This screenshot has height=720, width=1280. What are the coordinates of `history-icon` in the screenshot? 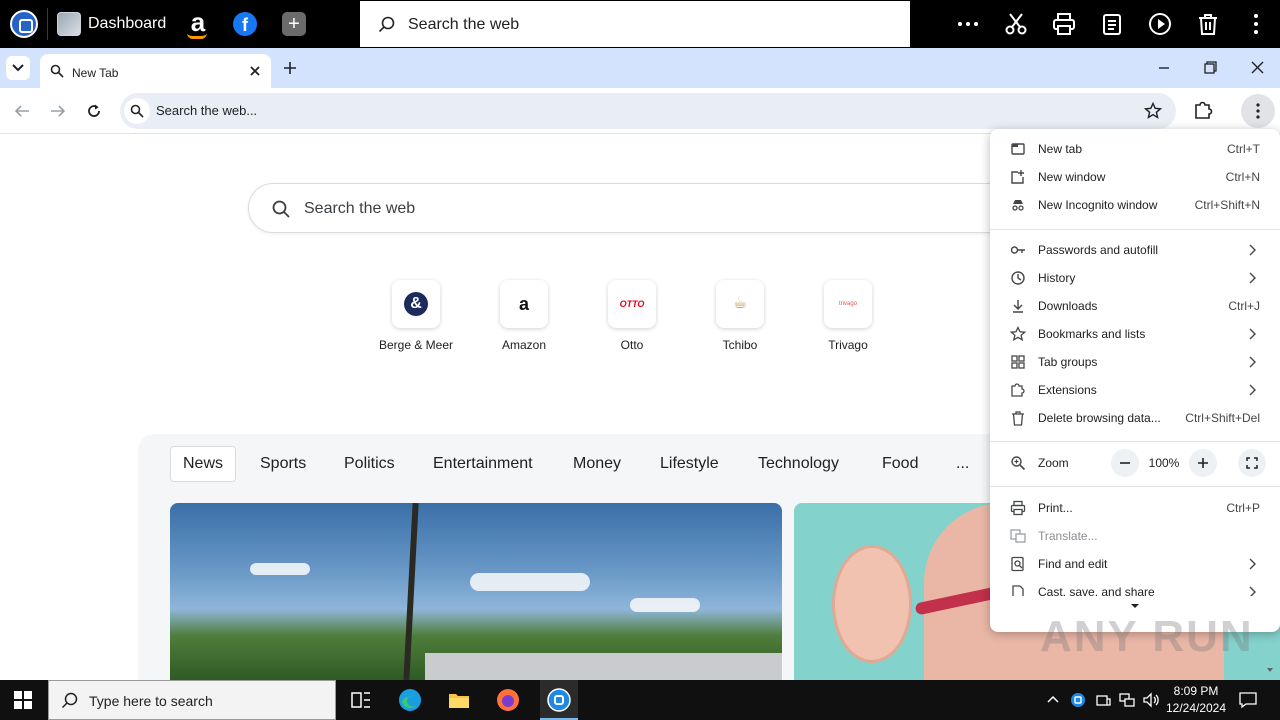 It's located at (1018, 278).